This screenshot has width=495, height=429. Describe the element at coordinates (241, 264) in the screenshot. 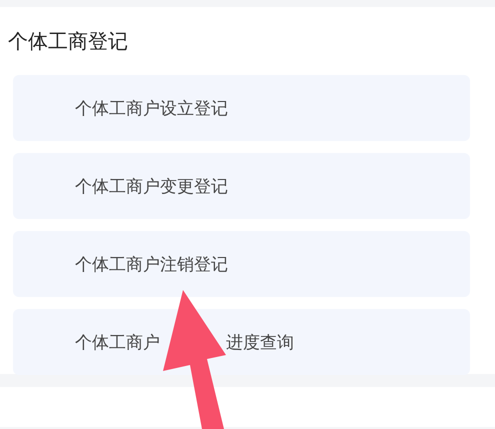

I see `list-item: 个体工商户注销登记` at that location.